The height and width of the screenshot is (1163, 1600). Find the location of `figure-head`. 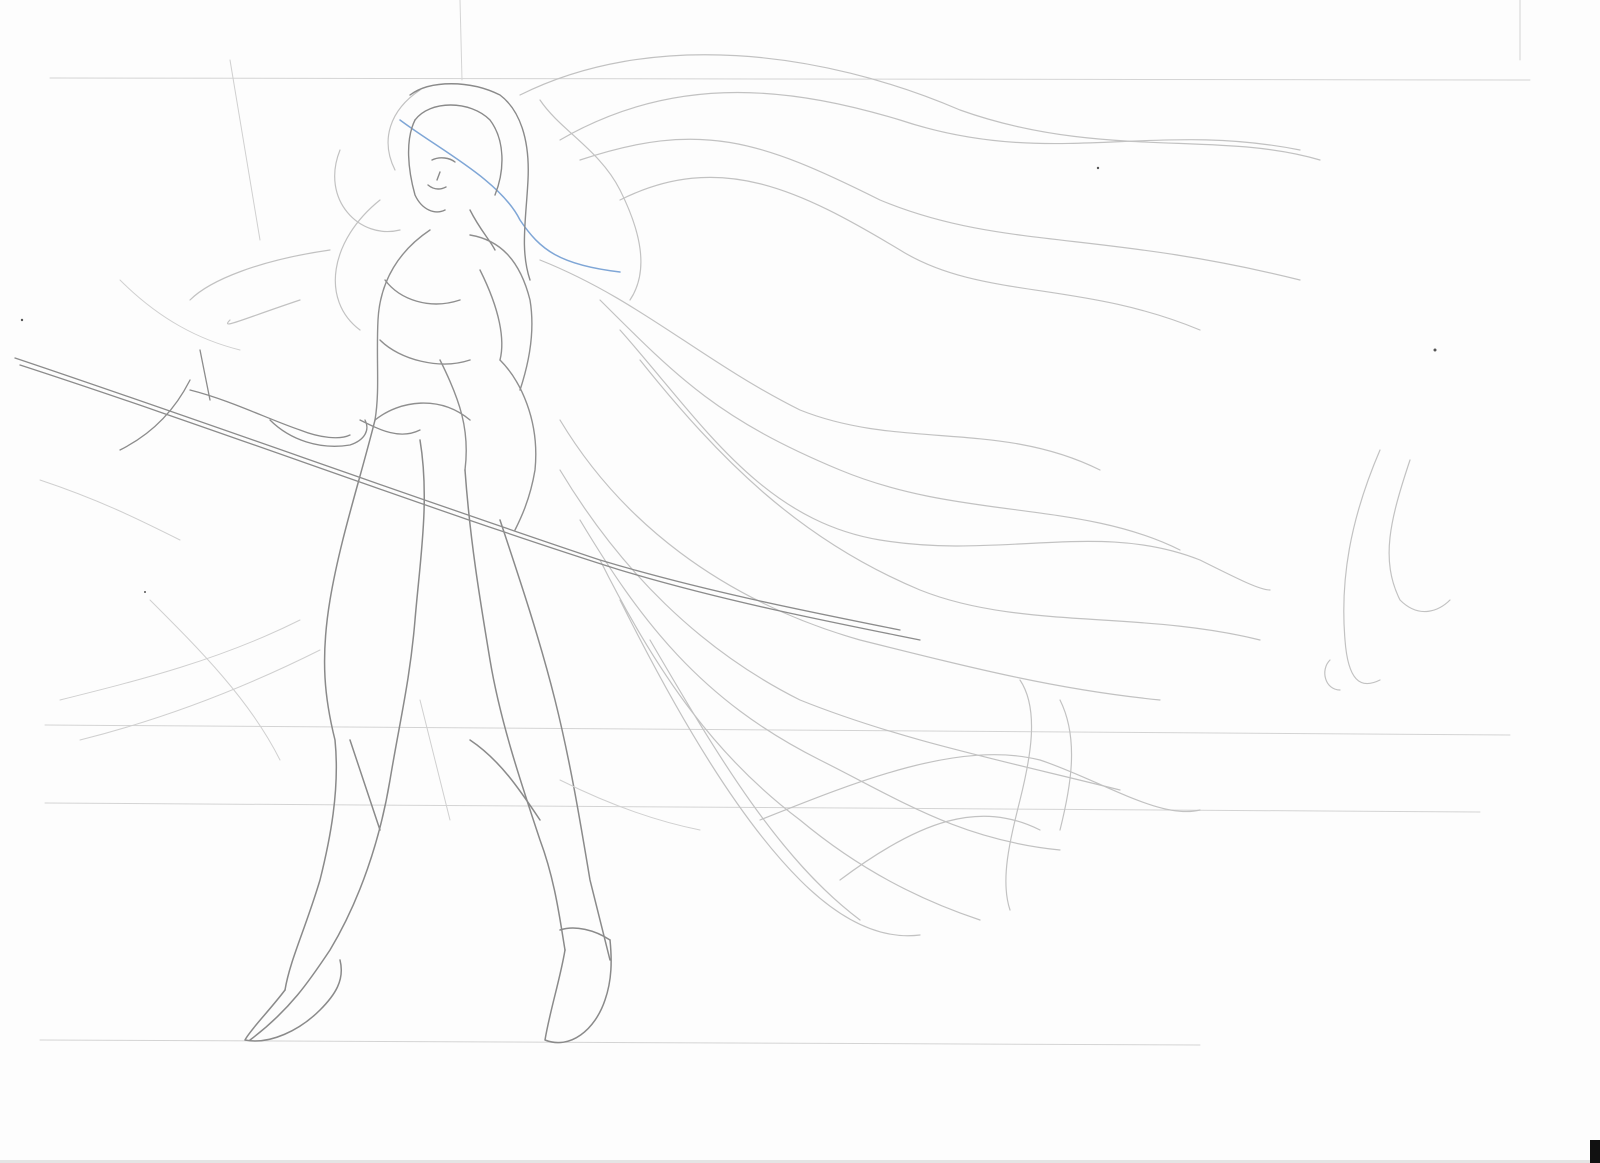

figure-head is located at coordinates (469, 182).